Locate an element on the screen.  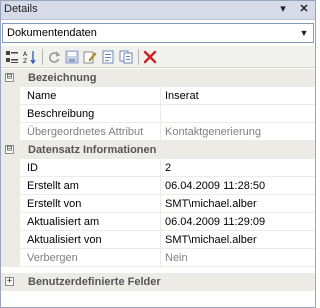
grid-empty-area is located at coordinates (158, 299).